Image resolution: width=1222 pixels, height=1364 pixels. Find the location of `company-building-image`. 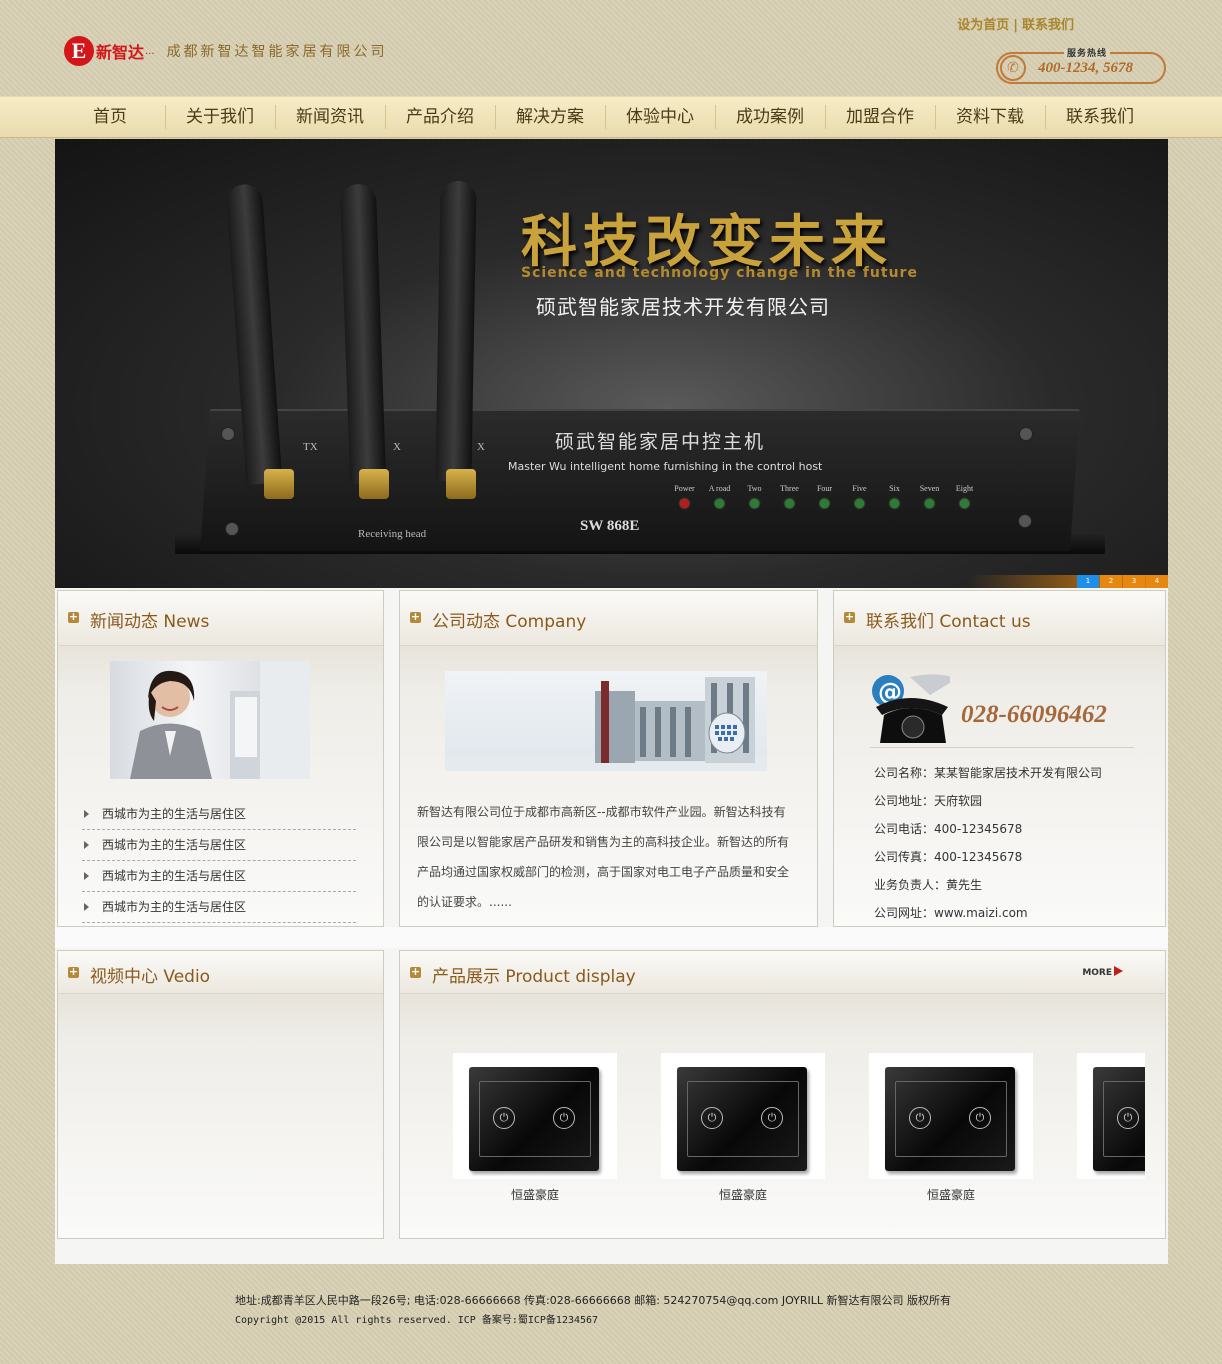

company-building-image is located at coordinates (606, 721).